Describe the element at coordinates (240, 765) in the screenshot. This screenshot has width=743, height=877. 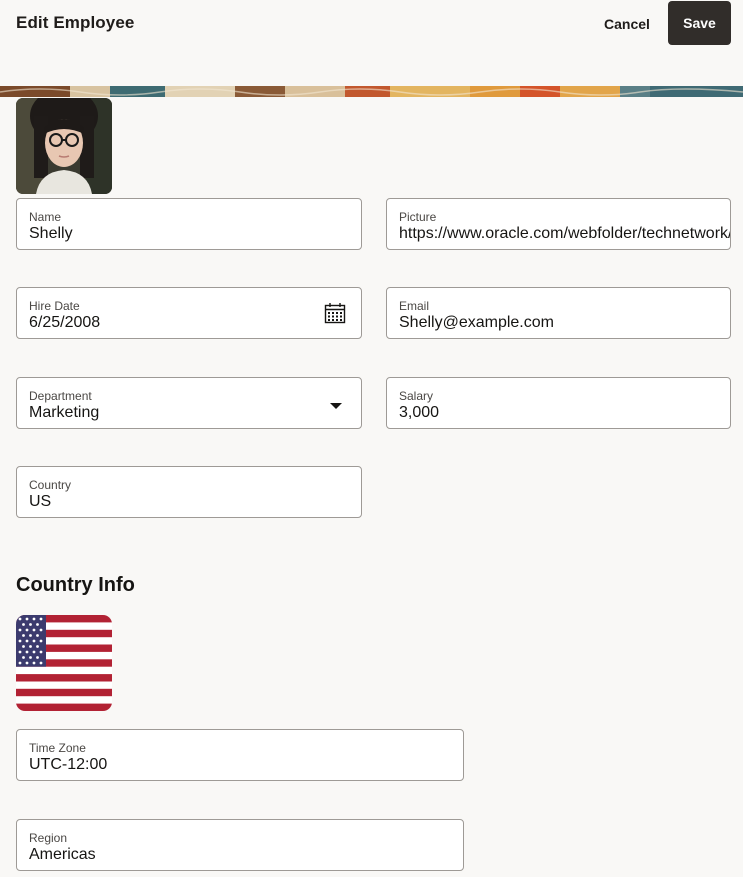
I see `time-zone-input: UTC-12:00` at that location.